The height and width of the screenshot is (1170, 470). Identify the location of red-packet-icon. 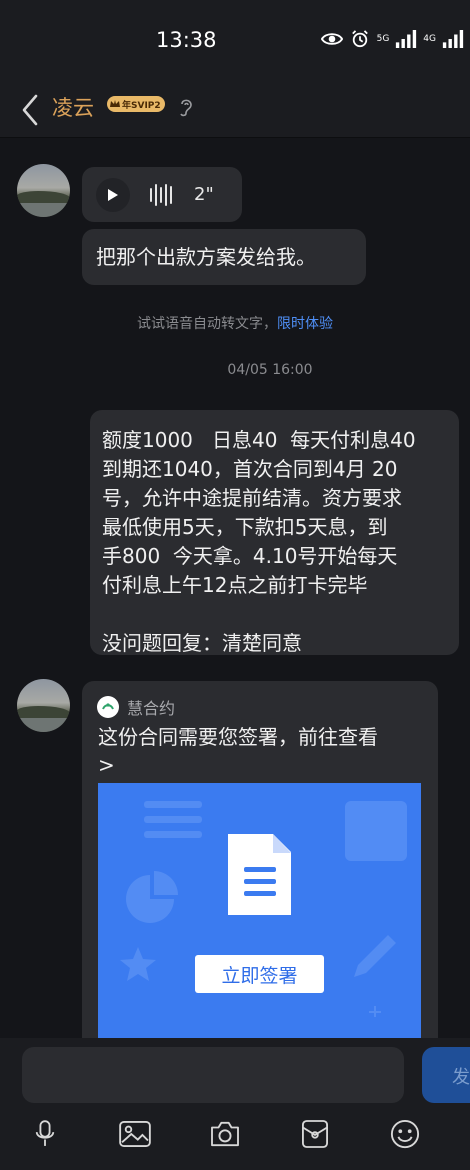
(315, 1134).